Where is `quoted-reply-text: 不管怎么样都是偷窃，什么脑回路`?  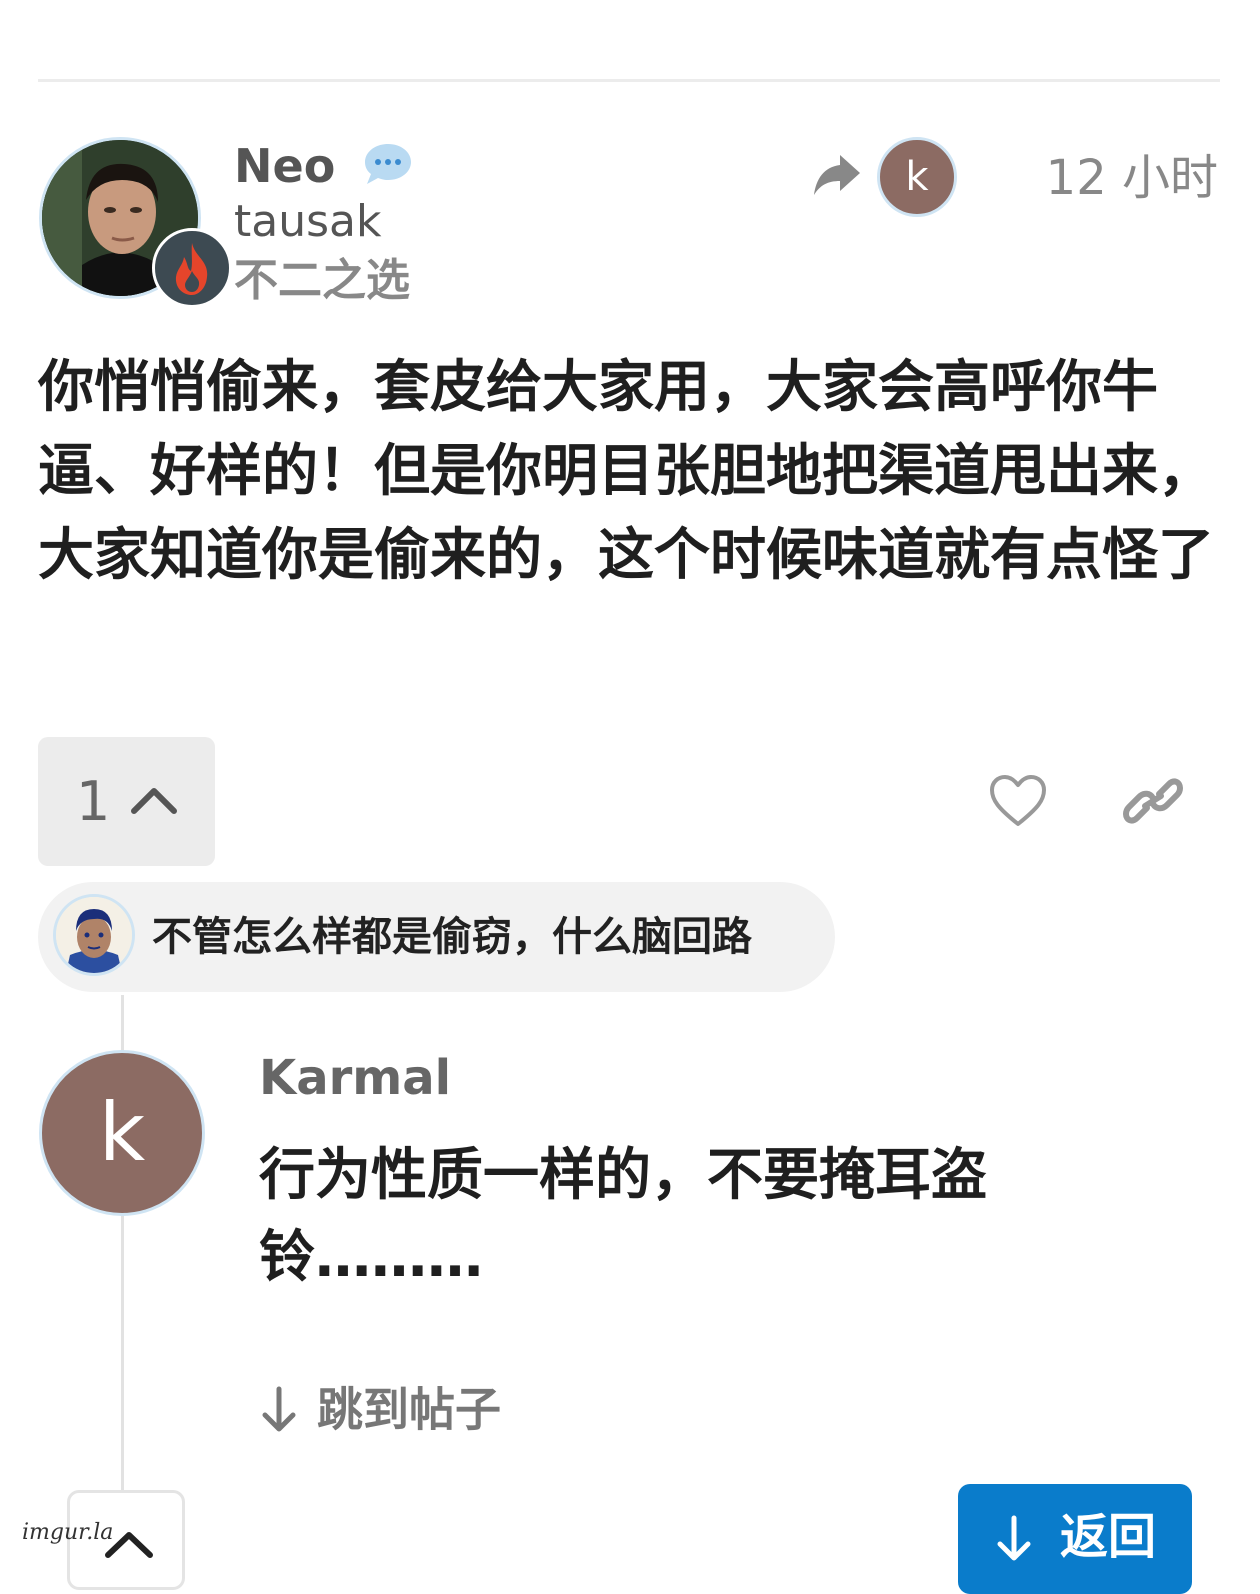
quoted-reply-text: 不管怎么样都是偷窃，什么脑回路 is located at coordinates (452, 937).